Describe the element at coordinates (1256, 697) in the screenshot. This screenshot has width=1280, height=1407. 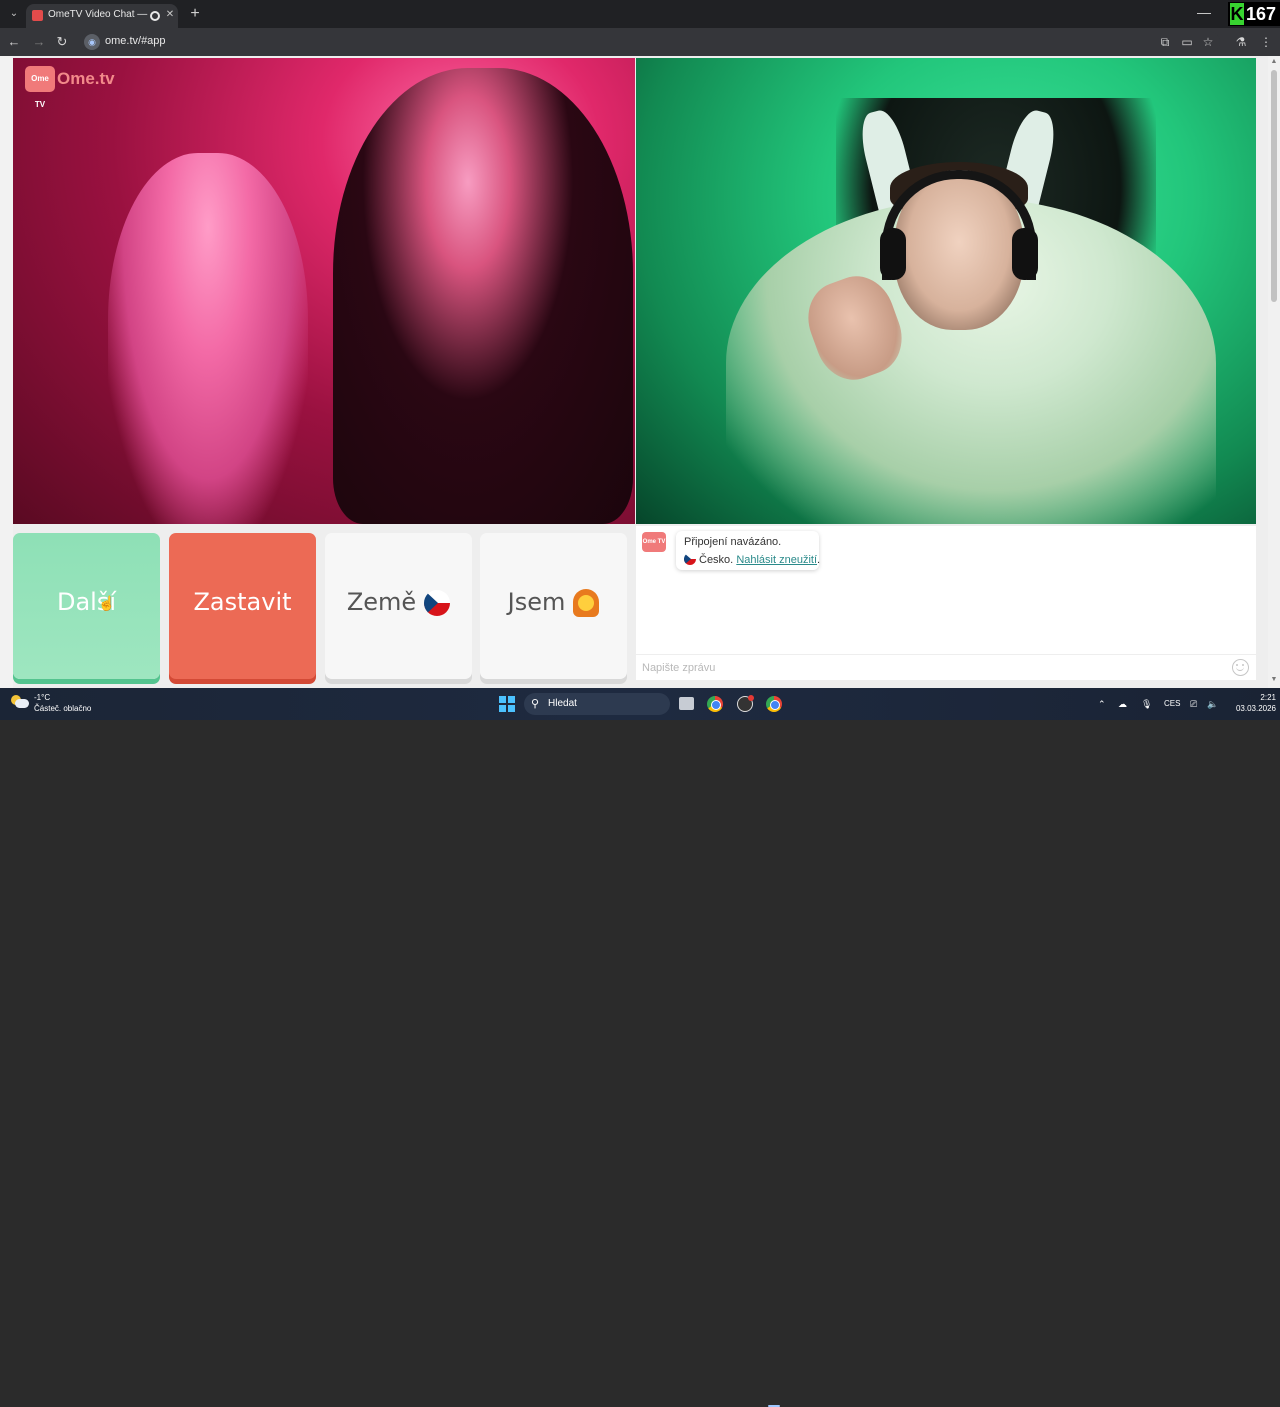
I see `clock-time: 2:21` at that location.